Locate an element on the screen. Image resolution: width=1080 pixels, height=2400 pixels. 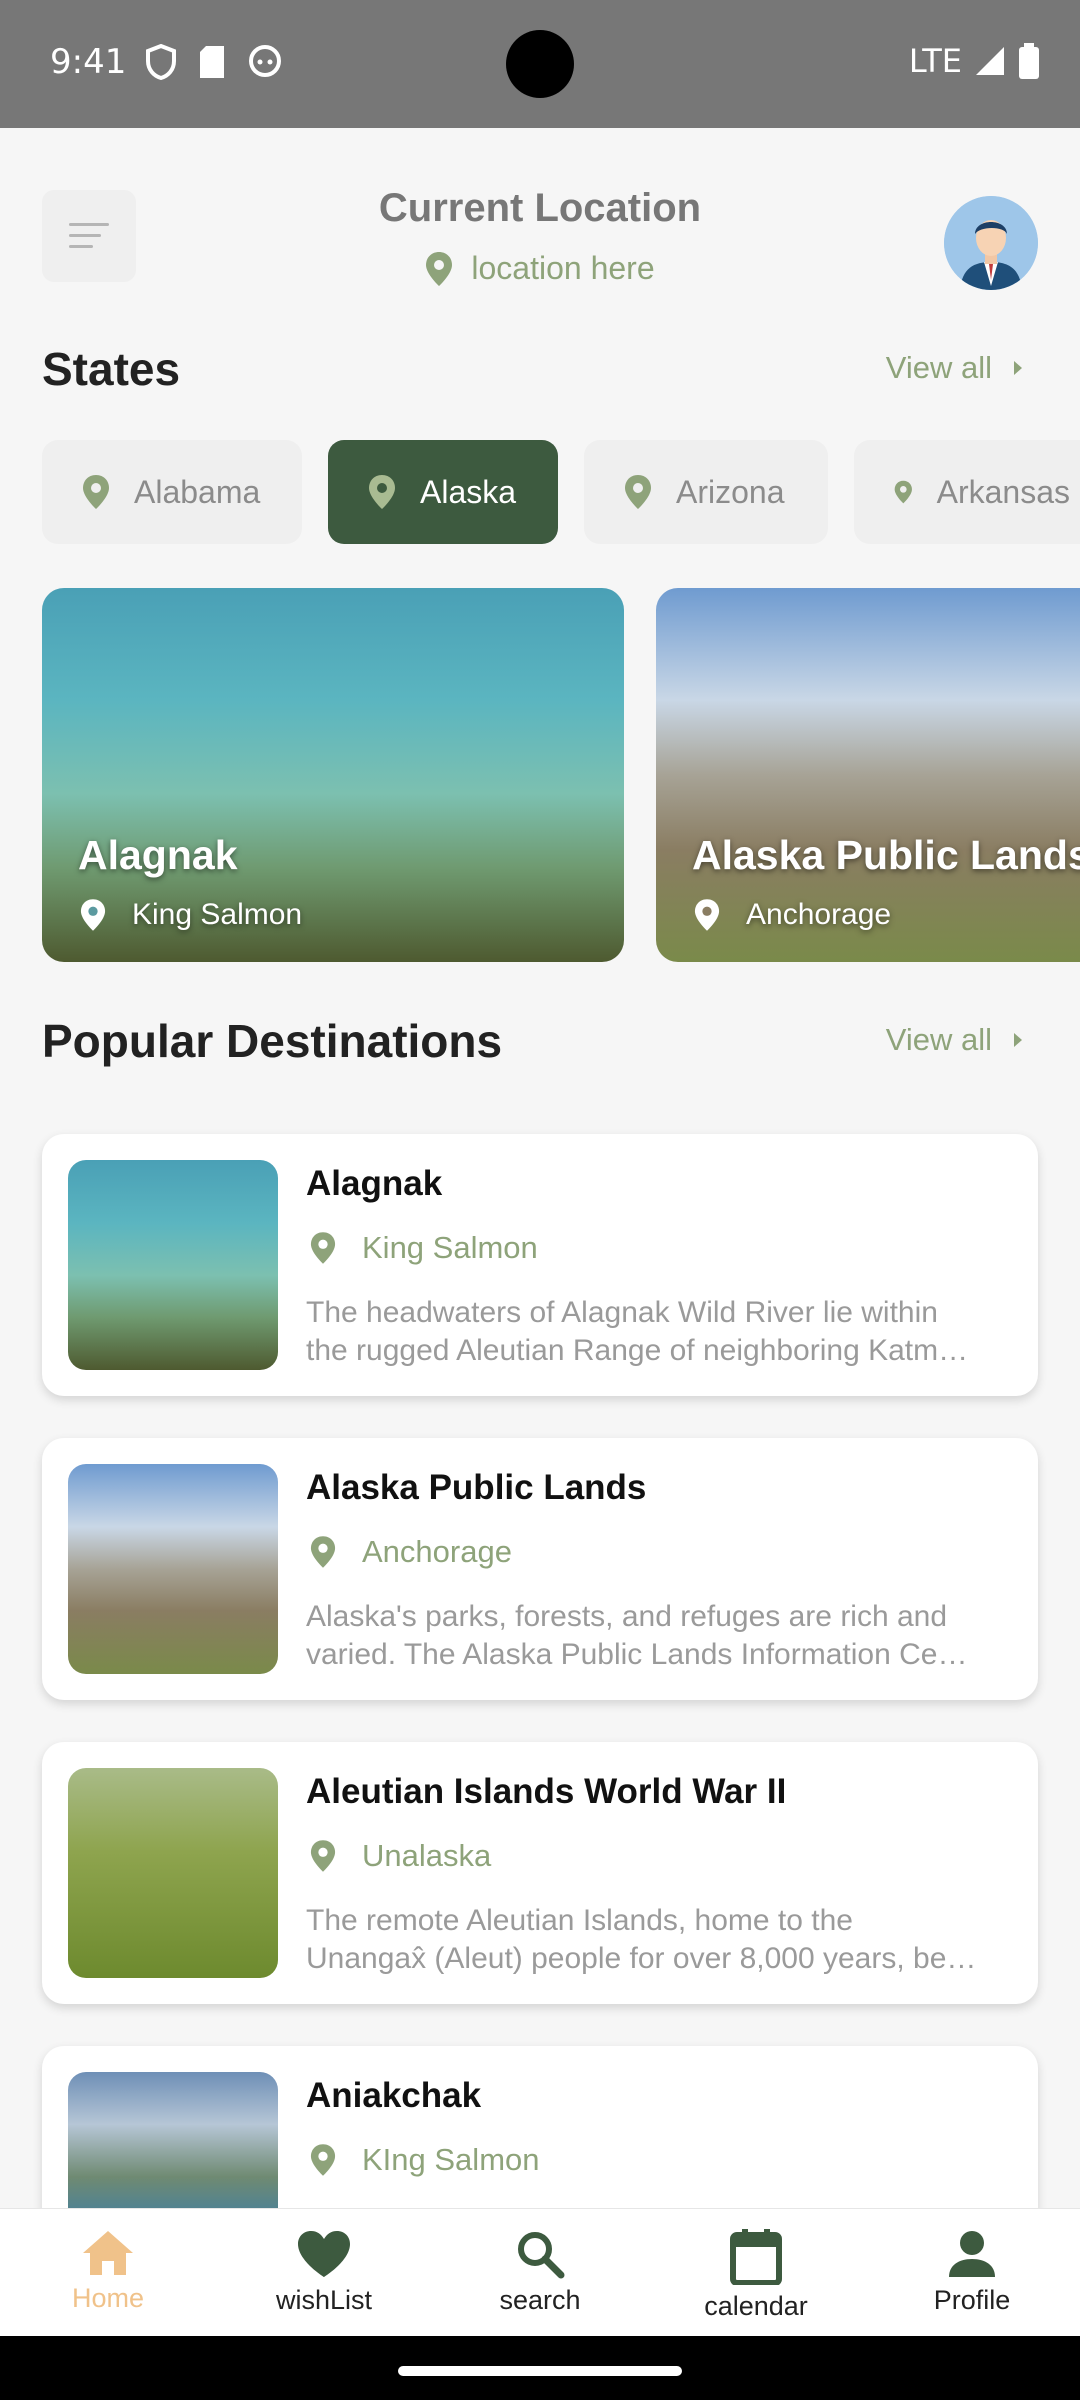
state-chip-alabama: Alabama is located at coordinates (172, 492).